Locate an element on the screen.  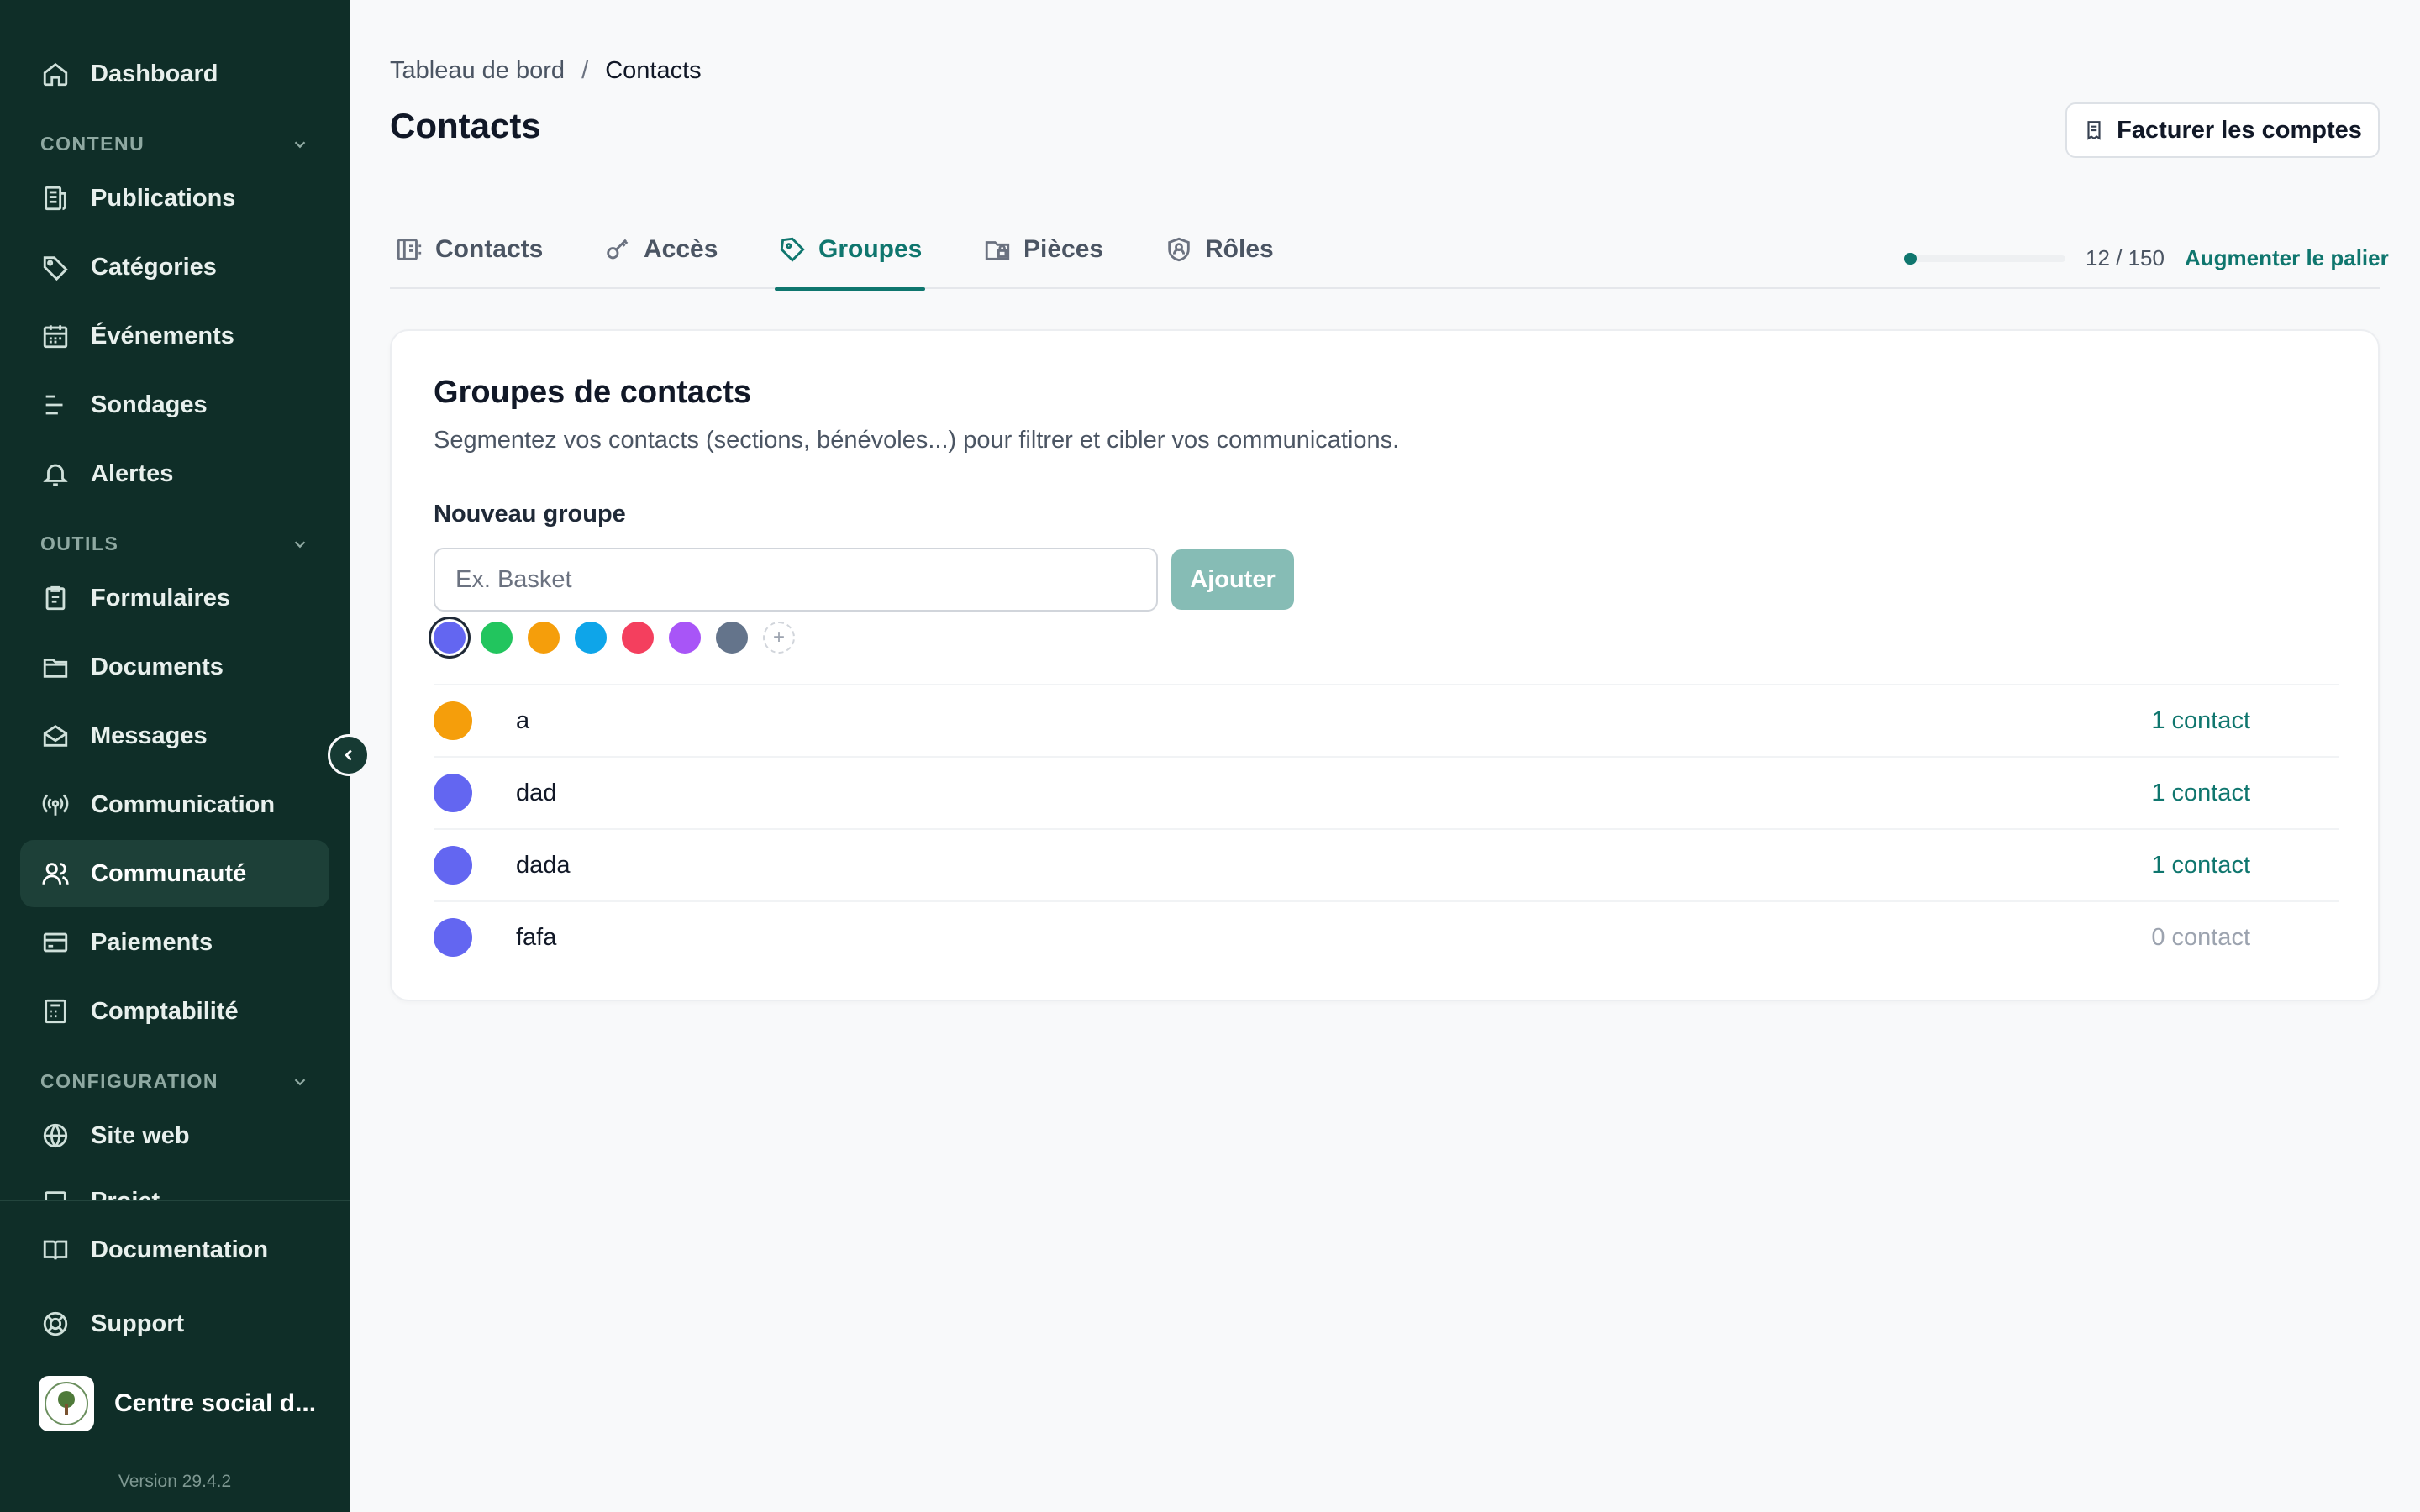
add-group-button: Ajouter is located at coordinates (1232, 579).